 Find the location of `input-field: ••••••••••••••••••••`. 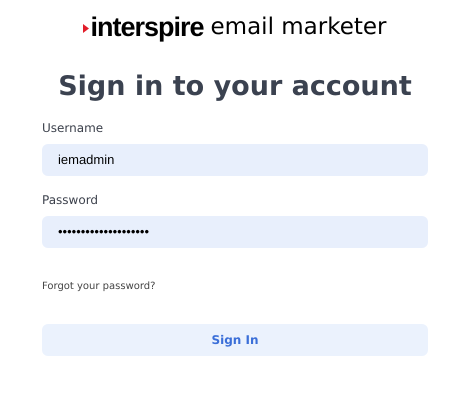

input-field: •••••••••••••••••••• is located at coordinates (235, 232).